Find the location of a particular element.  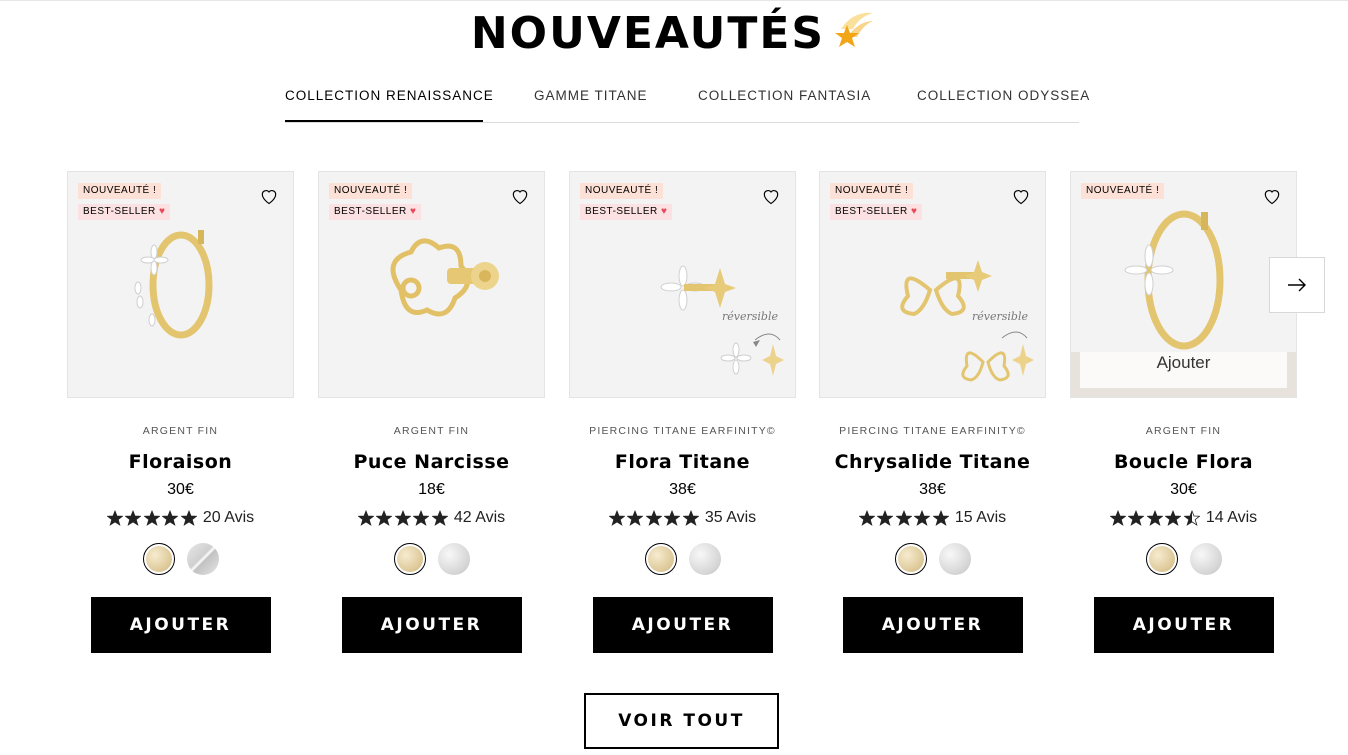

review-count: 15 Avis is located at coordinates (980, 517).